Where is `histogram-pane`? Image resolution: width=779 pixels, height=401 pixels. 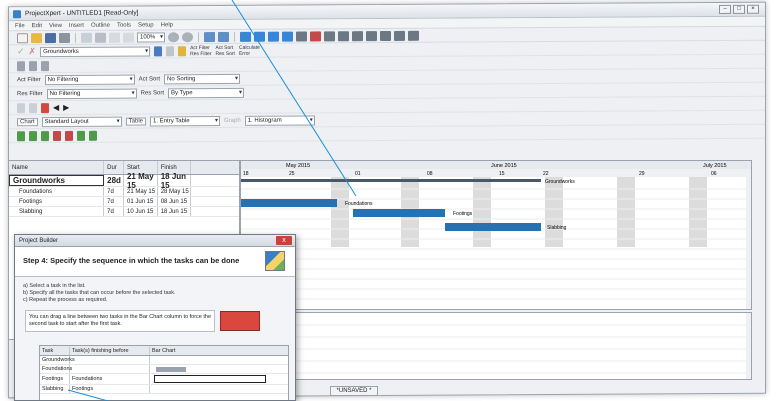 histogram-pane is located at coordinates (496, 346).